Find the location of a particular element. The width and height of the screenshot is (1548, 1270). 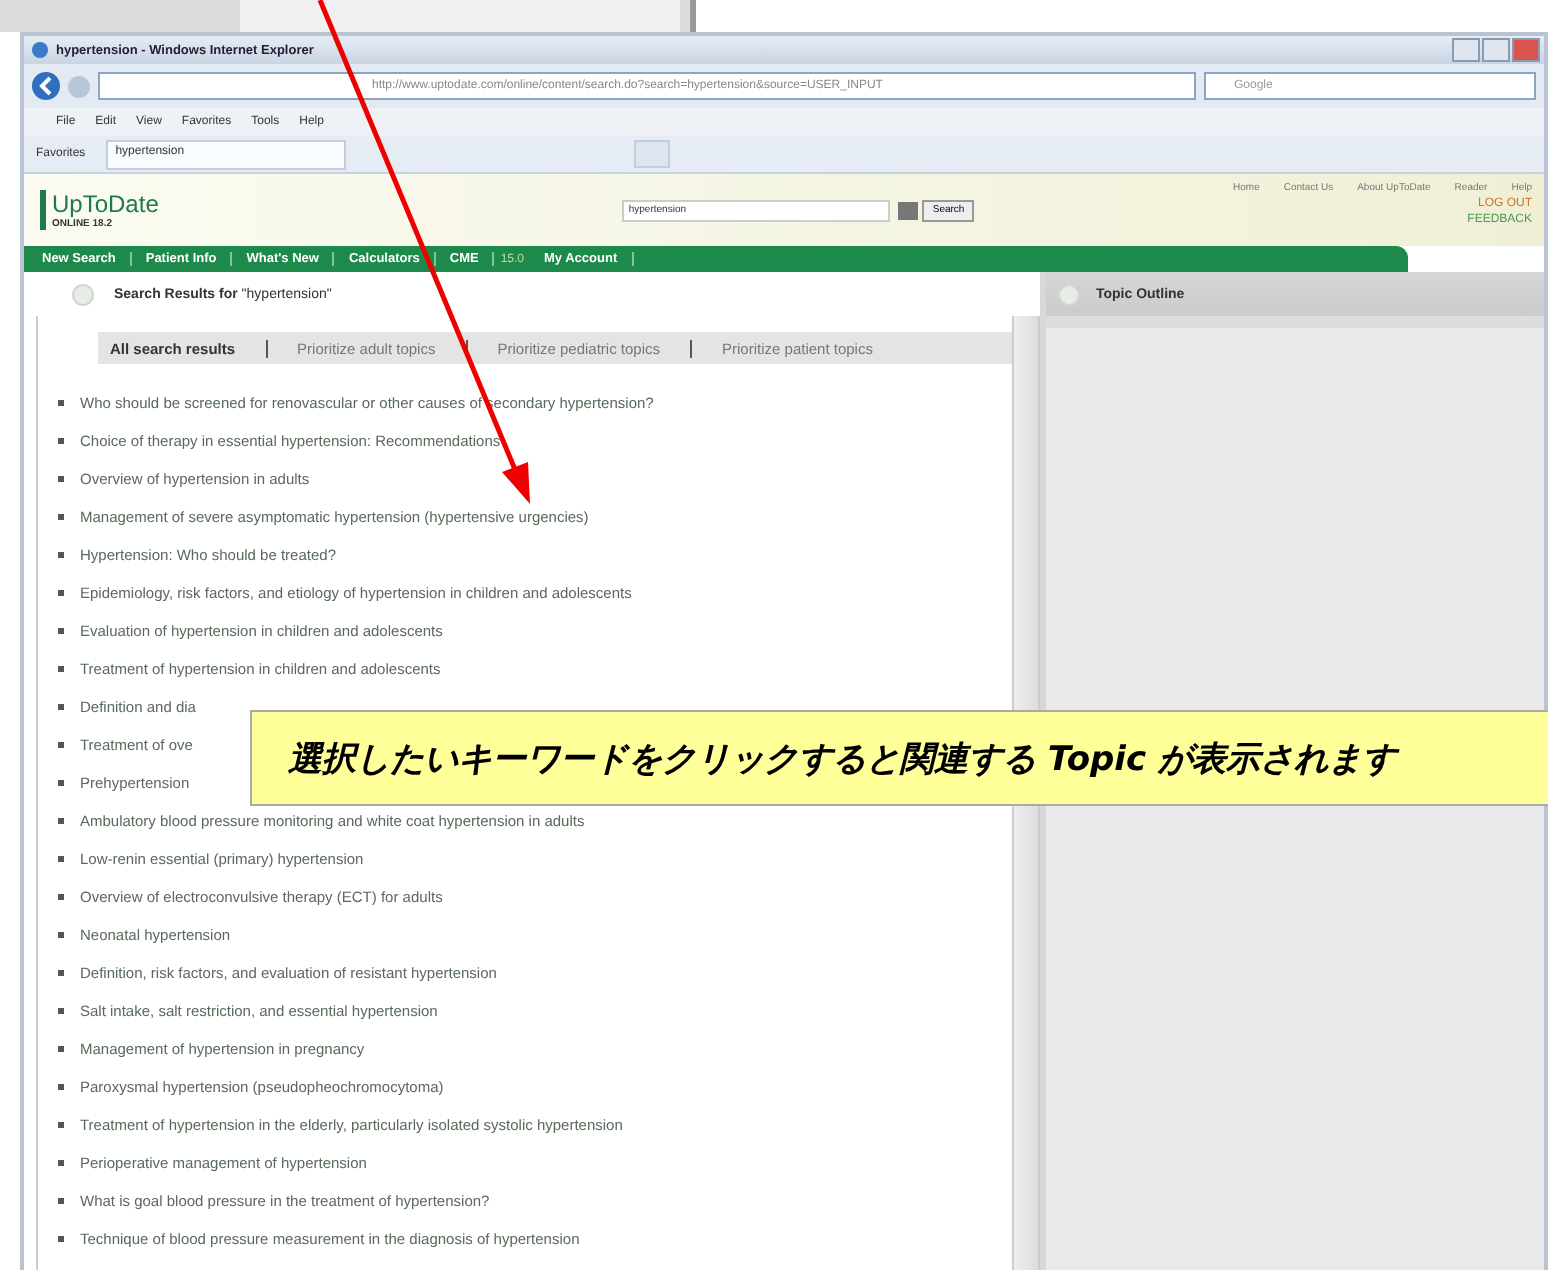

dropdown-icon is located at coordinates (908, 210).